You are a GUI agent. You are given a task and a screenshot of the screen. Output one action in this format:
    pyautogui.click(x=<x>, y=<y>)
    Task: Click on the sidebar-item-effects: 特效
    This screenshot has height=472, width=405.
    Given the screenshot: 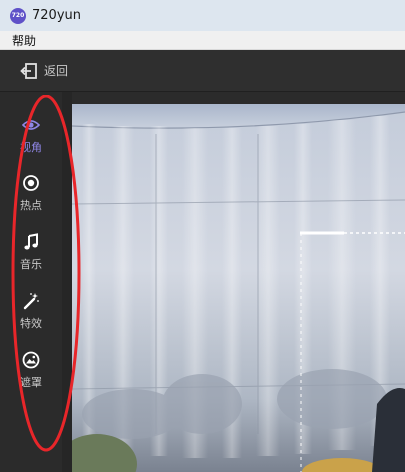 What is the action you would take?
    pyautogui.click(x=31, y=311)
    